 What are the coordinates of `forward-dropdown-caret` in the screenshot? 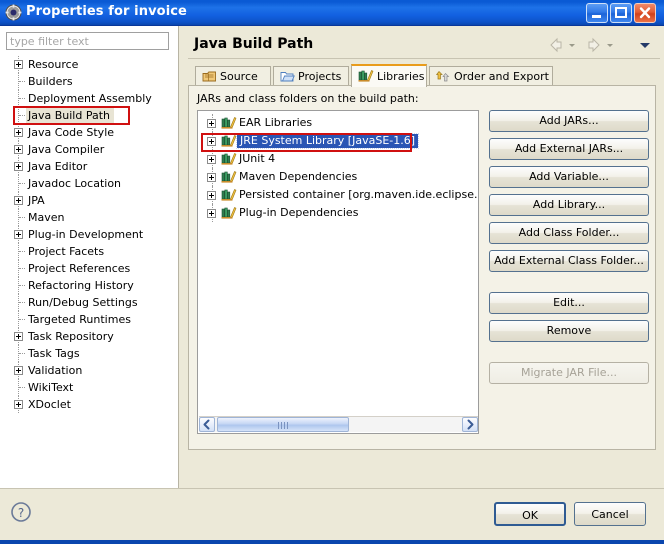 It's located at (610, 45).